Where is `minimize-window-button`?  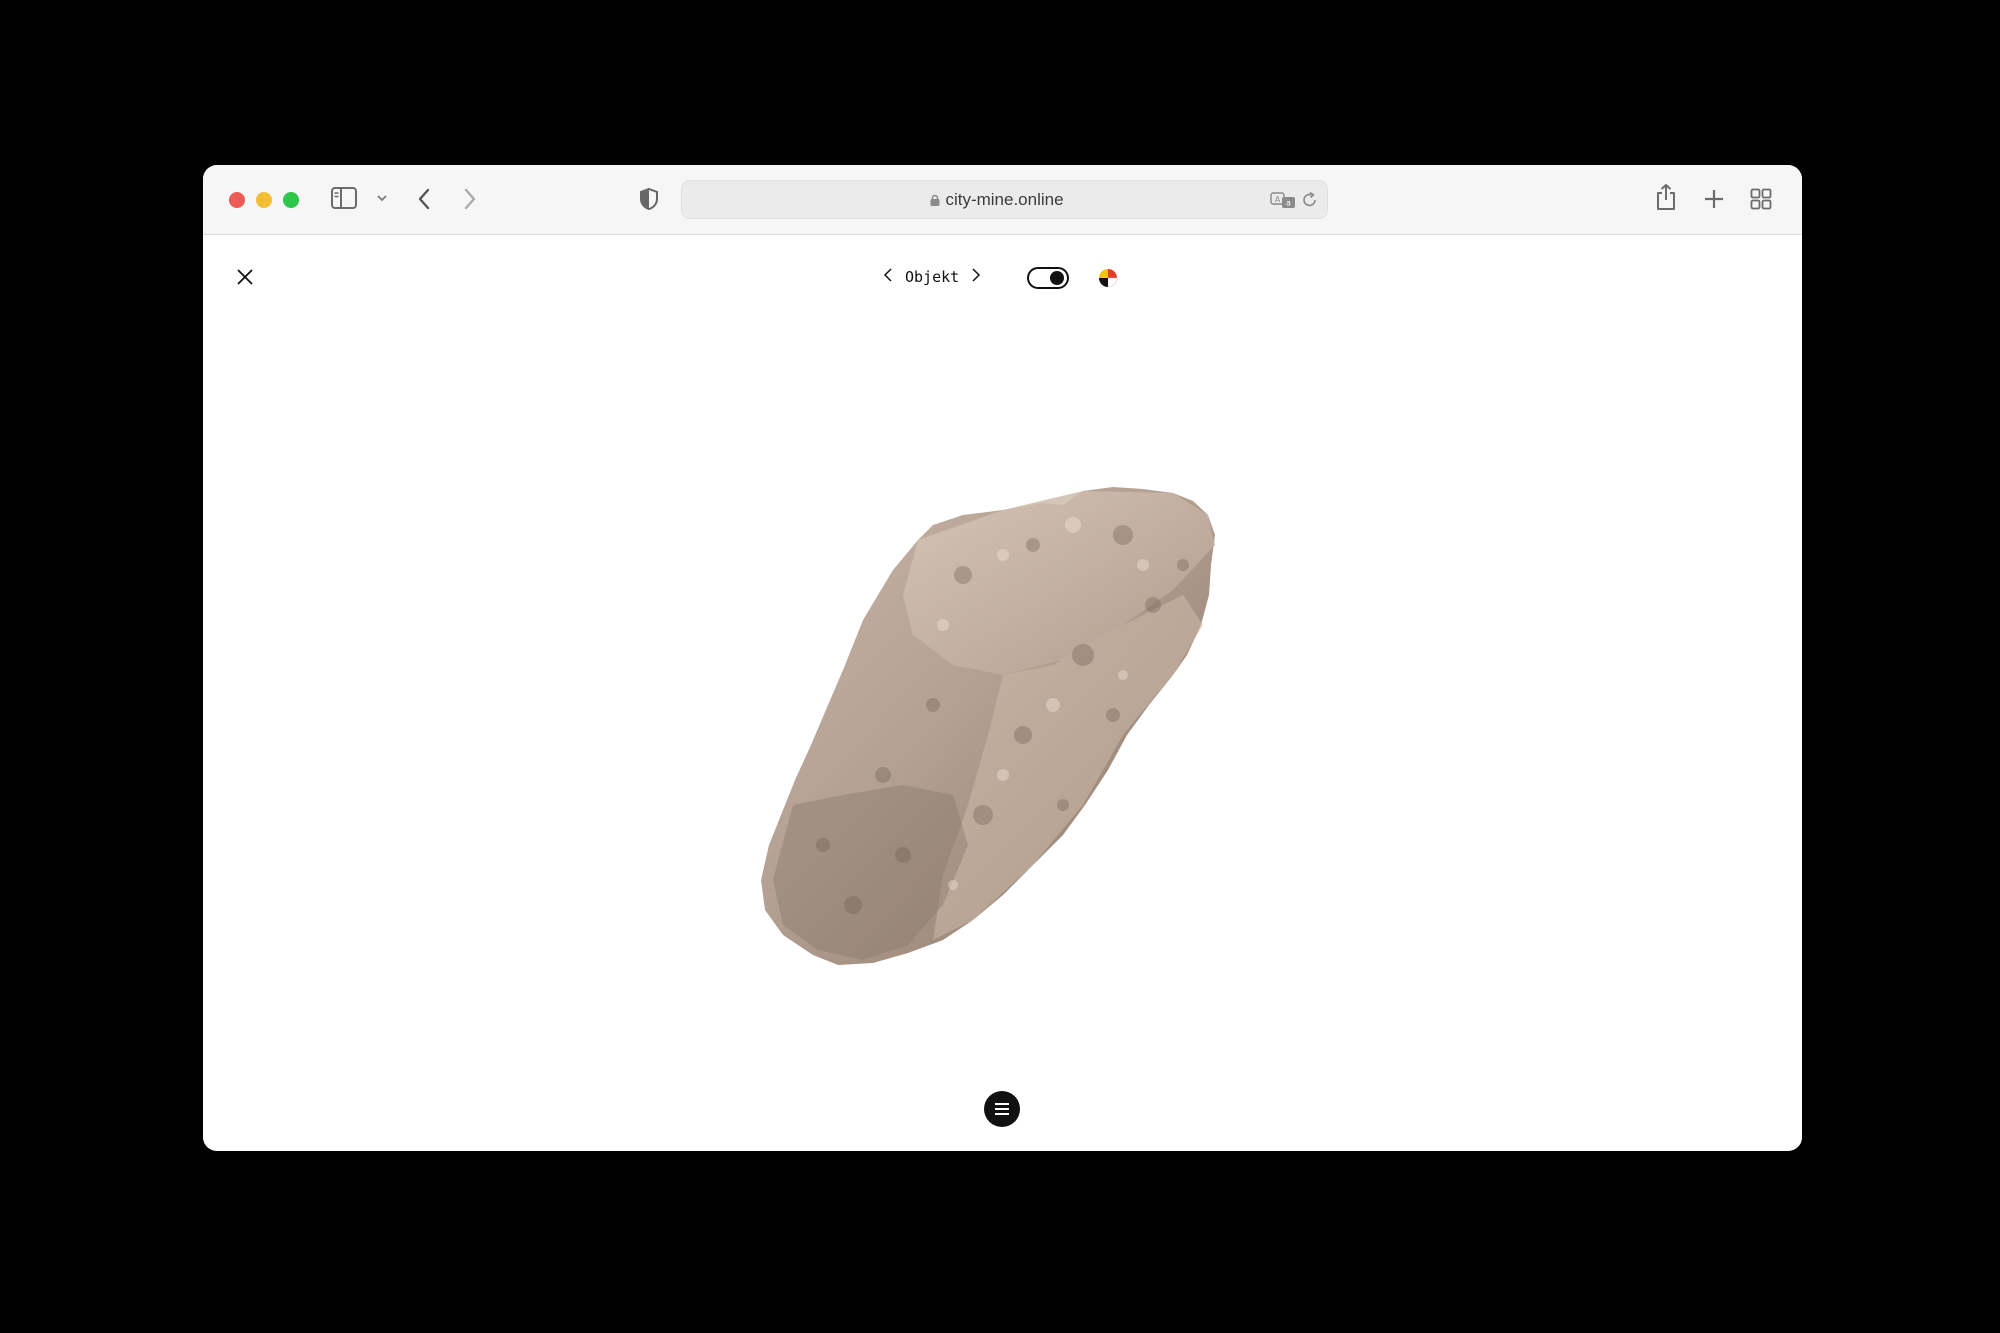
minimize-window-button is located at coordinates (264, 200).